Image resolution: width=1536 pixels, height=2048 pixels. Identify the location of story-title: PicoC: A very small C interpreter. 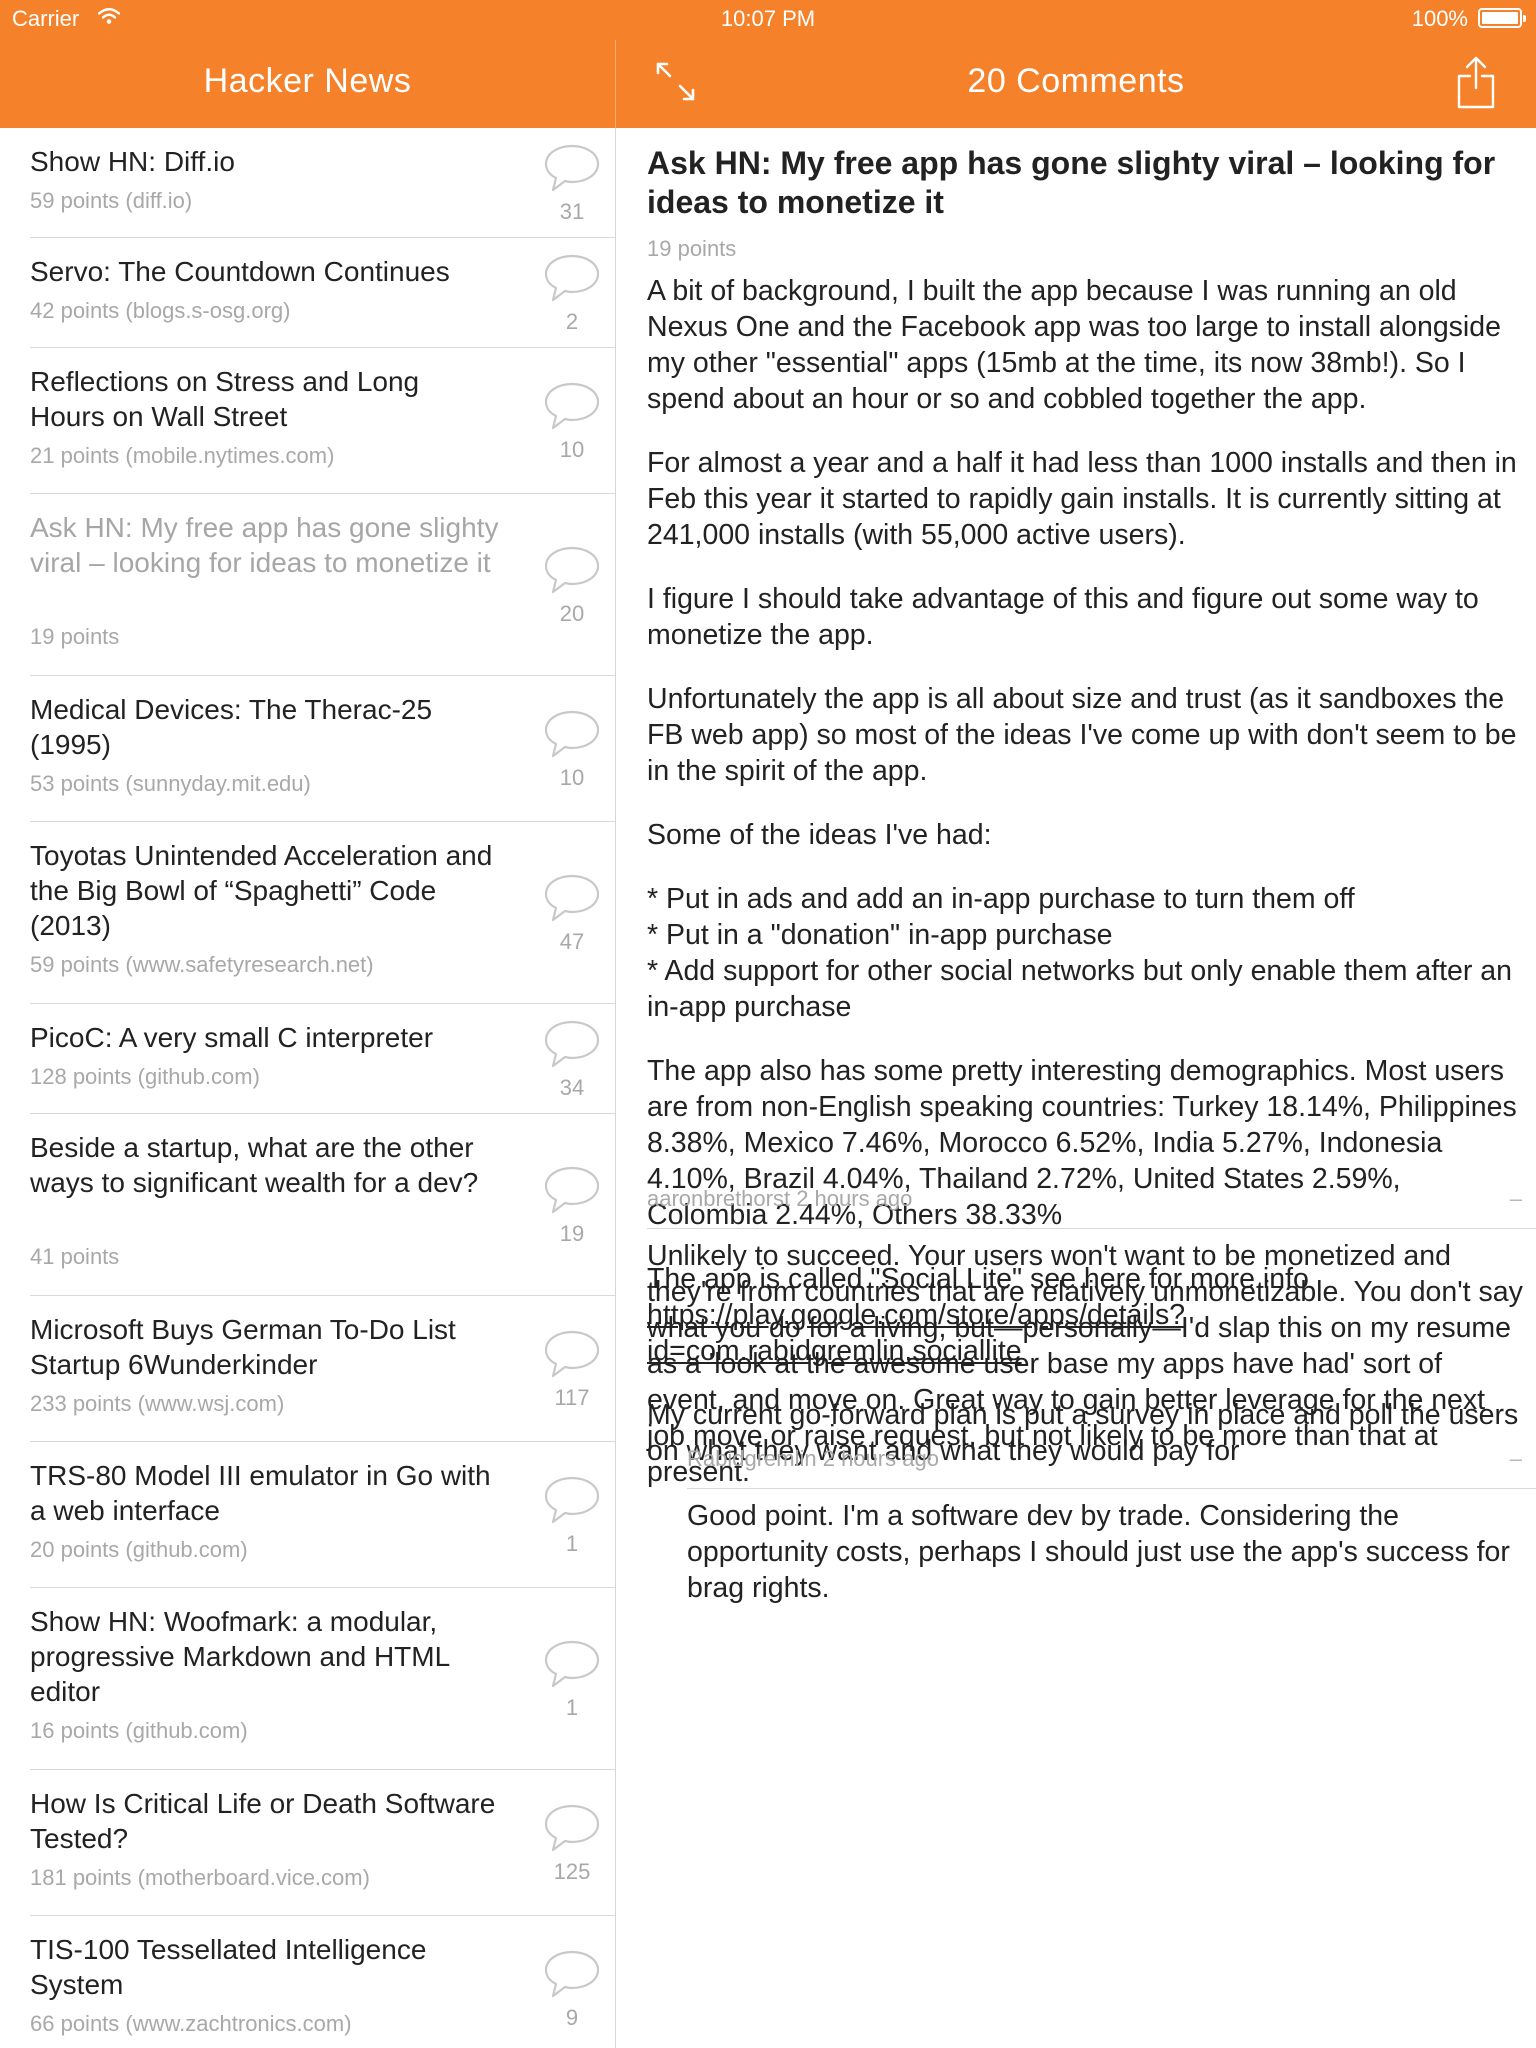
(232, 1037).